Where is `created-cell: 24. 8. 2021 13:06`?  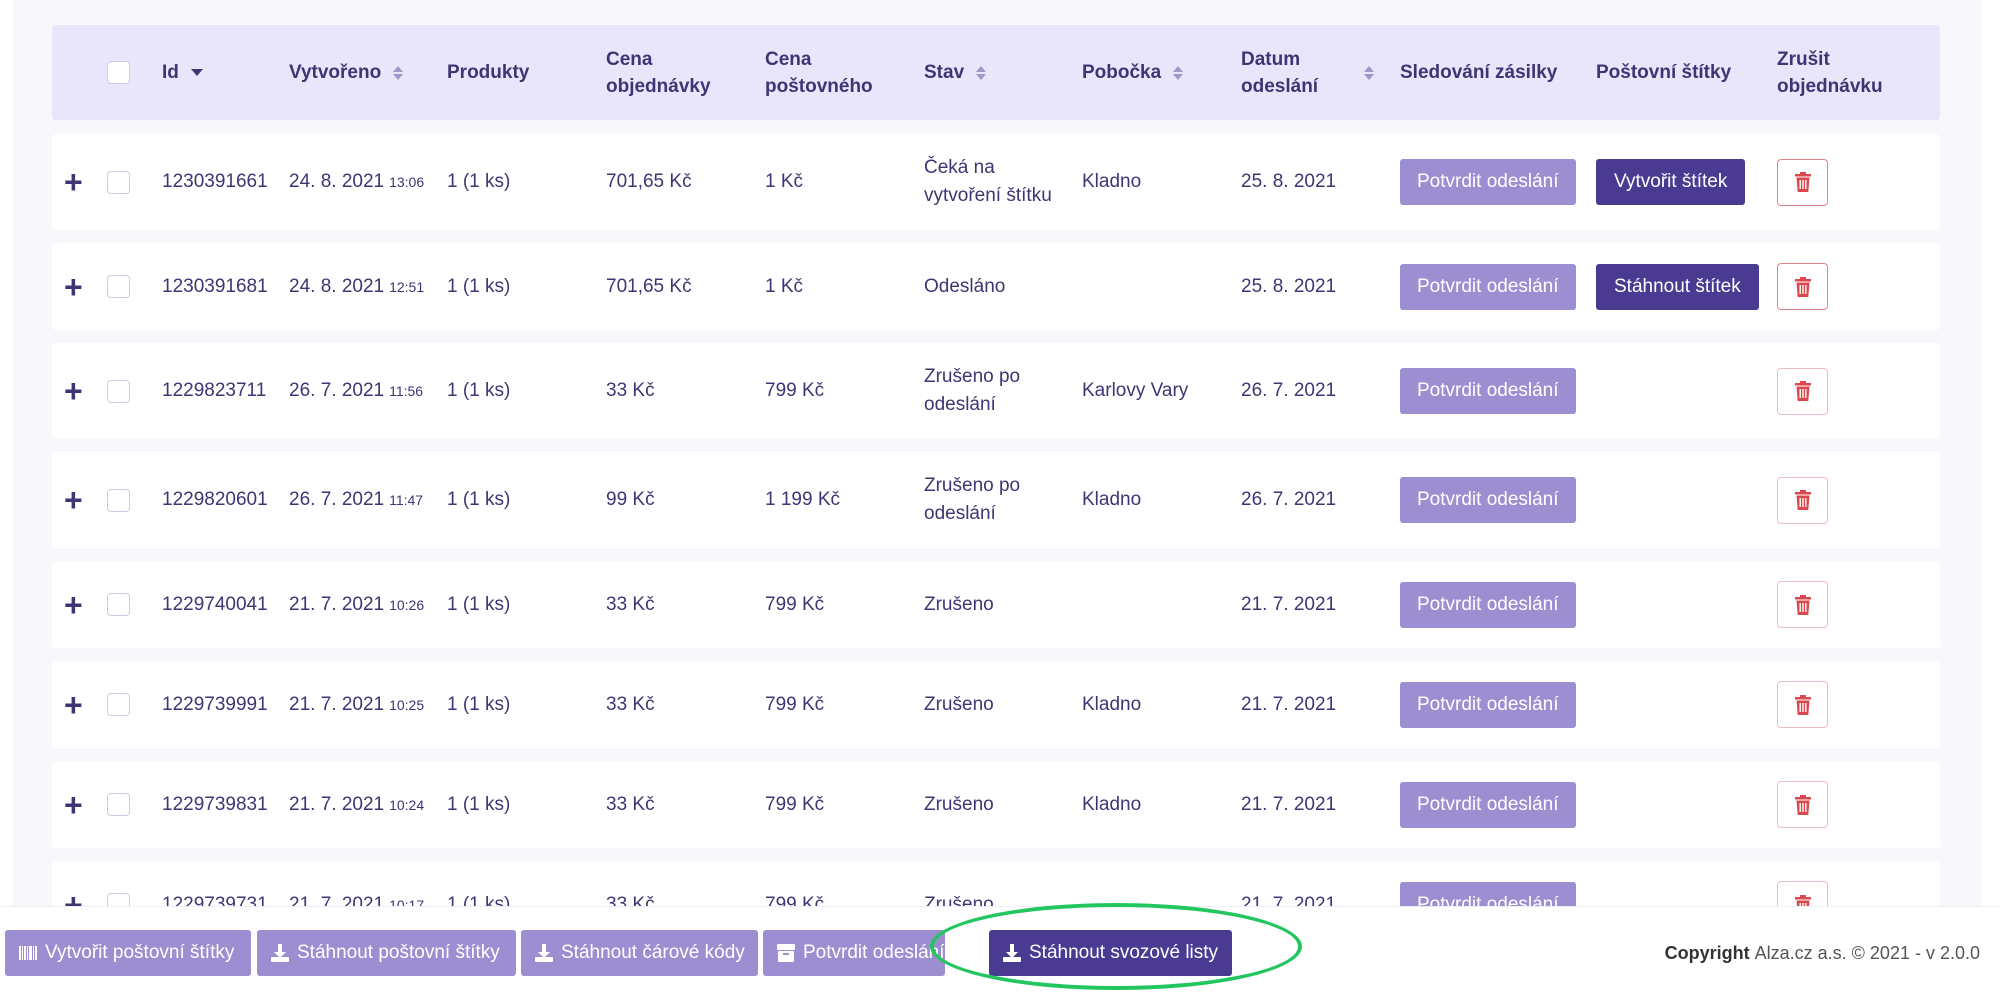
created-cell: 24. 8. 2021 13:06 is located at coordinates (356, 182).